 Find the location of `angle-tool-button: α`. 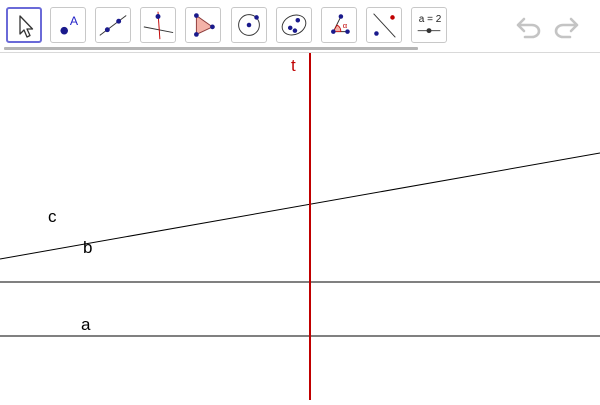

angle-tool-button: α is located at coordinates (339, 25).